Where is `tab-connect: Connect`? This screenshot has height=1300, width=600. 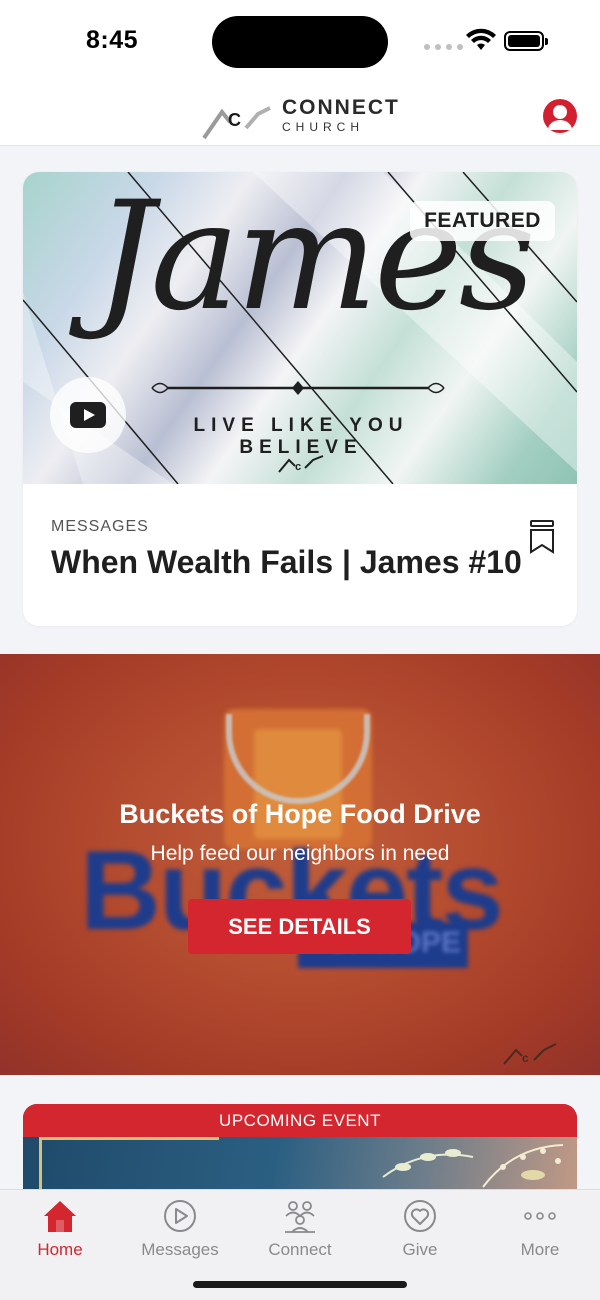
tab-connect: Connect is located at coordinates (300, 1230).